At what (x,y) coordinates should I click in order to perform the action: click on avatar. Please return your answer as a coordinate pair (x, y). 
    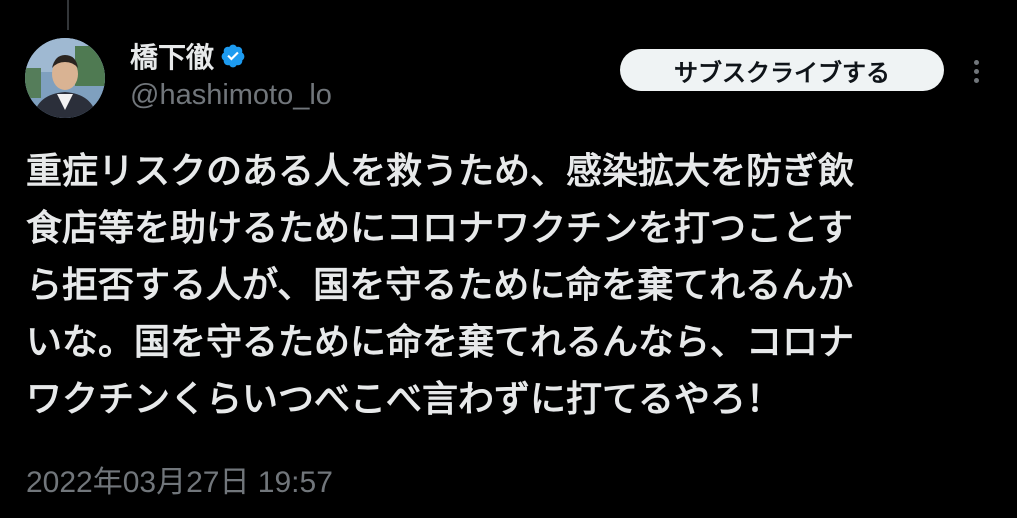
    Looking at the image, I should click on (65, 78).